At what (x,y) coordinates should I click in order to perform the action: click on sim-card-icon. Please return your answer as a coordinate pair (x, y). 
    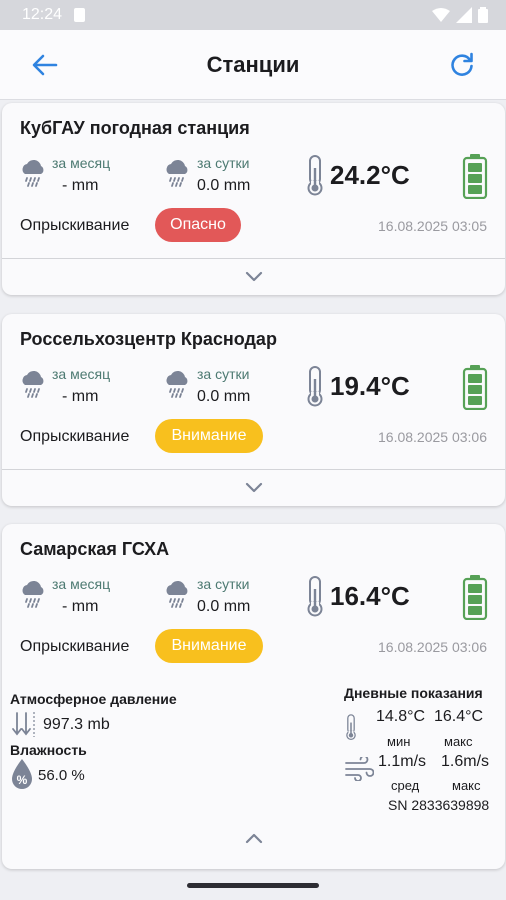
    Looking at the image, I should click on (79, 15).